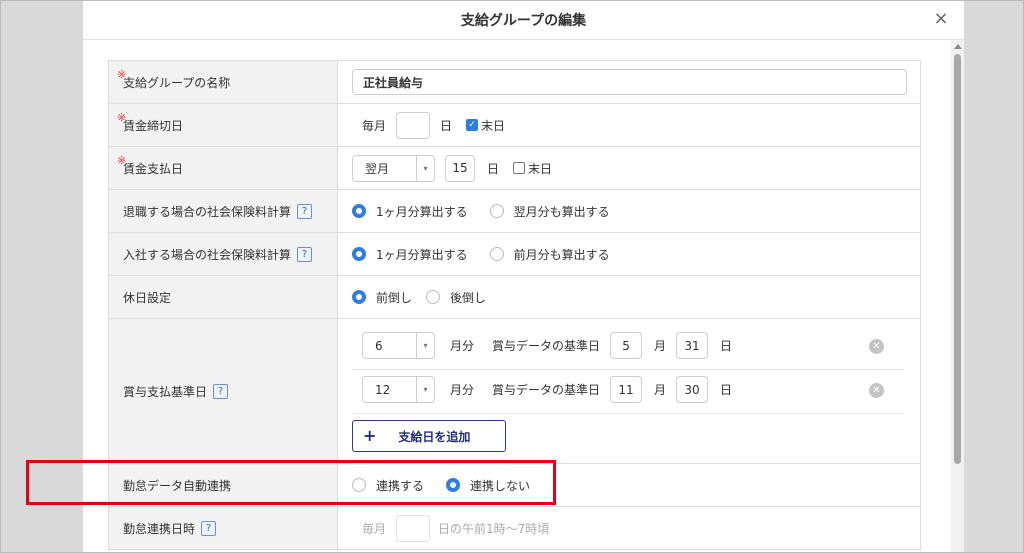  Describe the element at coordinates (223, 168) in the screenshot. I see `label-payday: ※ 賃金支払日` at that location.